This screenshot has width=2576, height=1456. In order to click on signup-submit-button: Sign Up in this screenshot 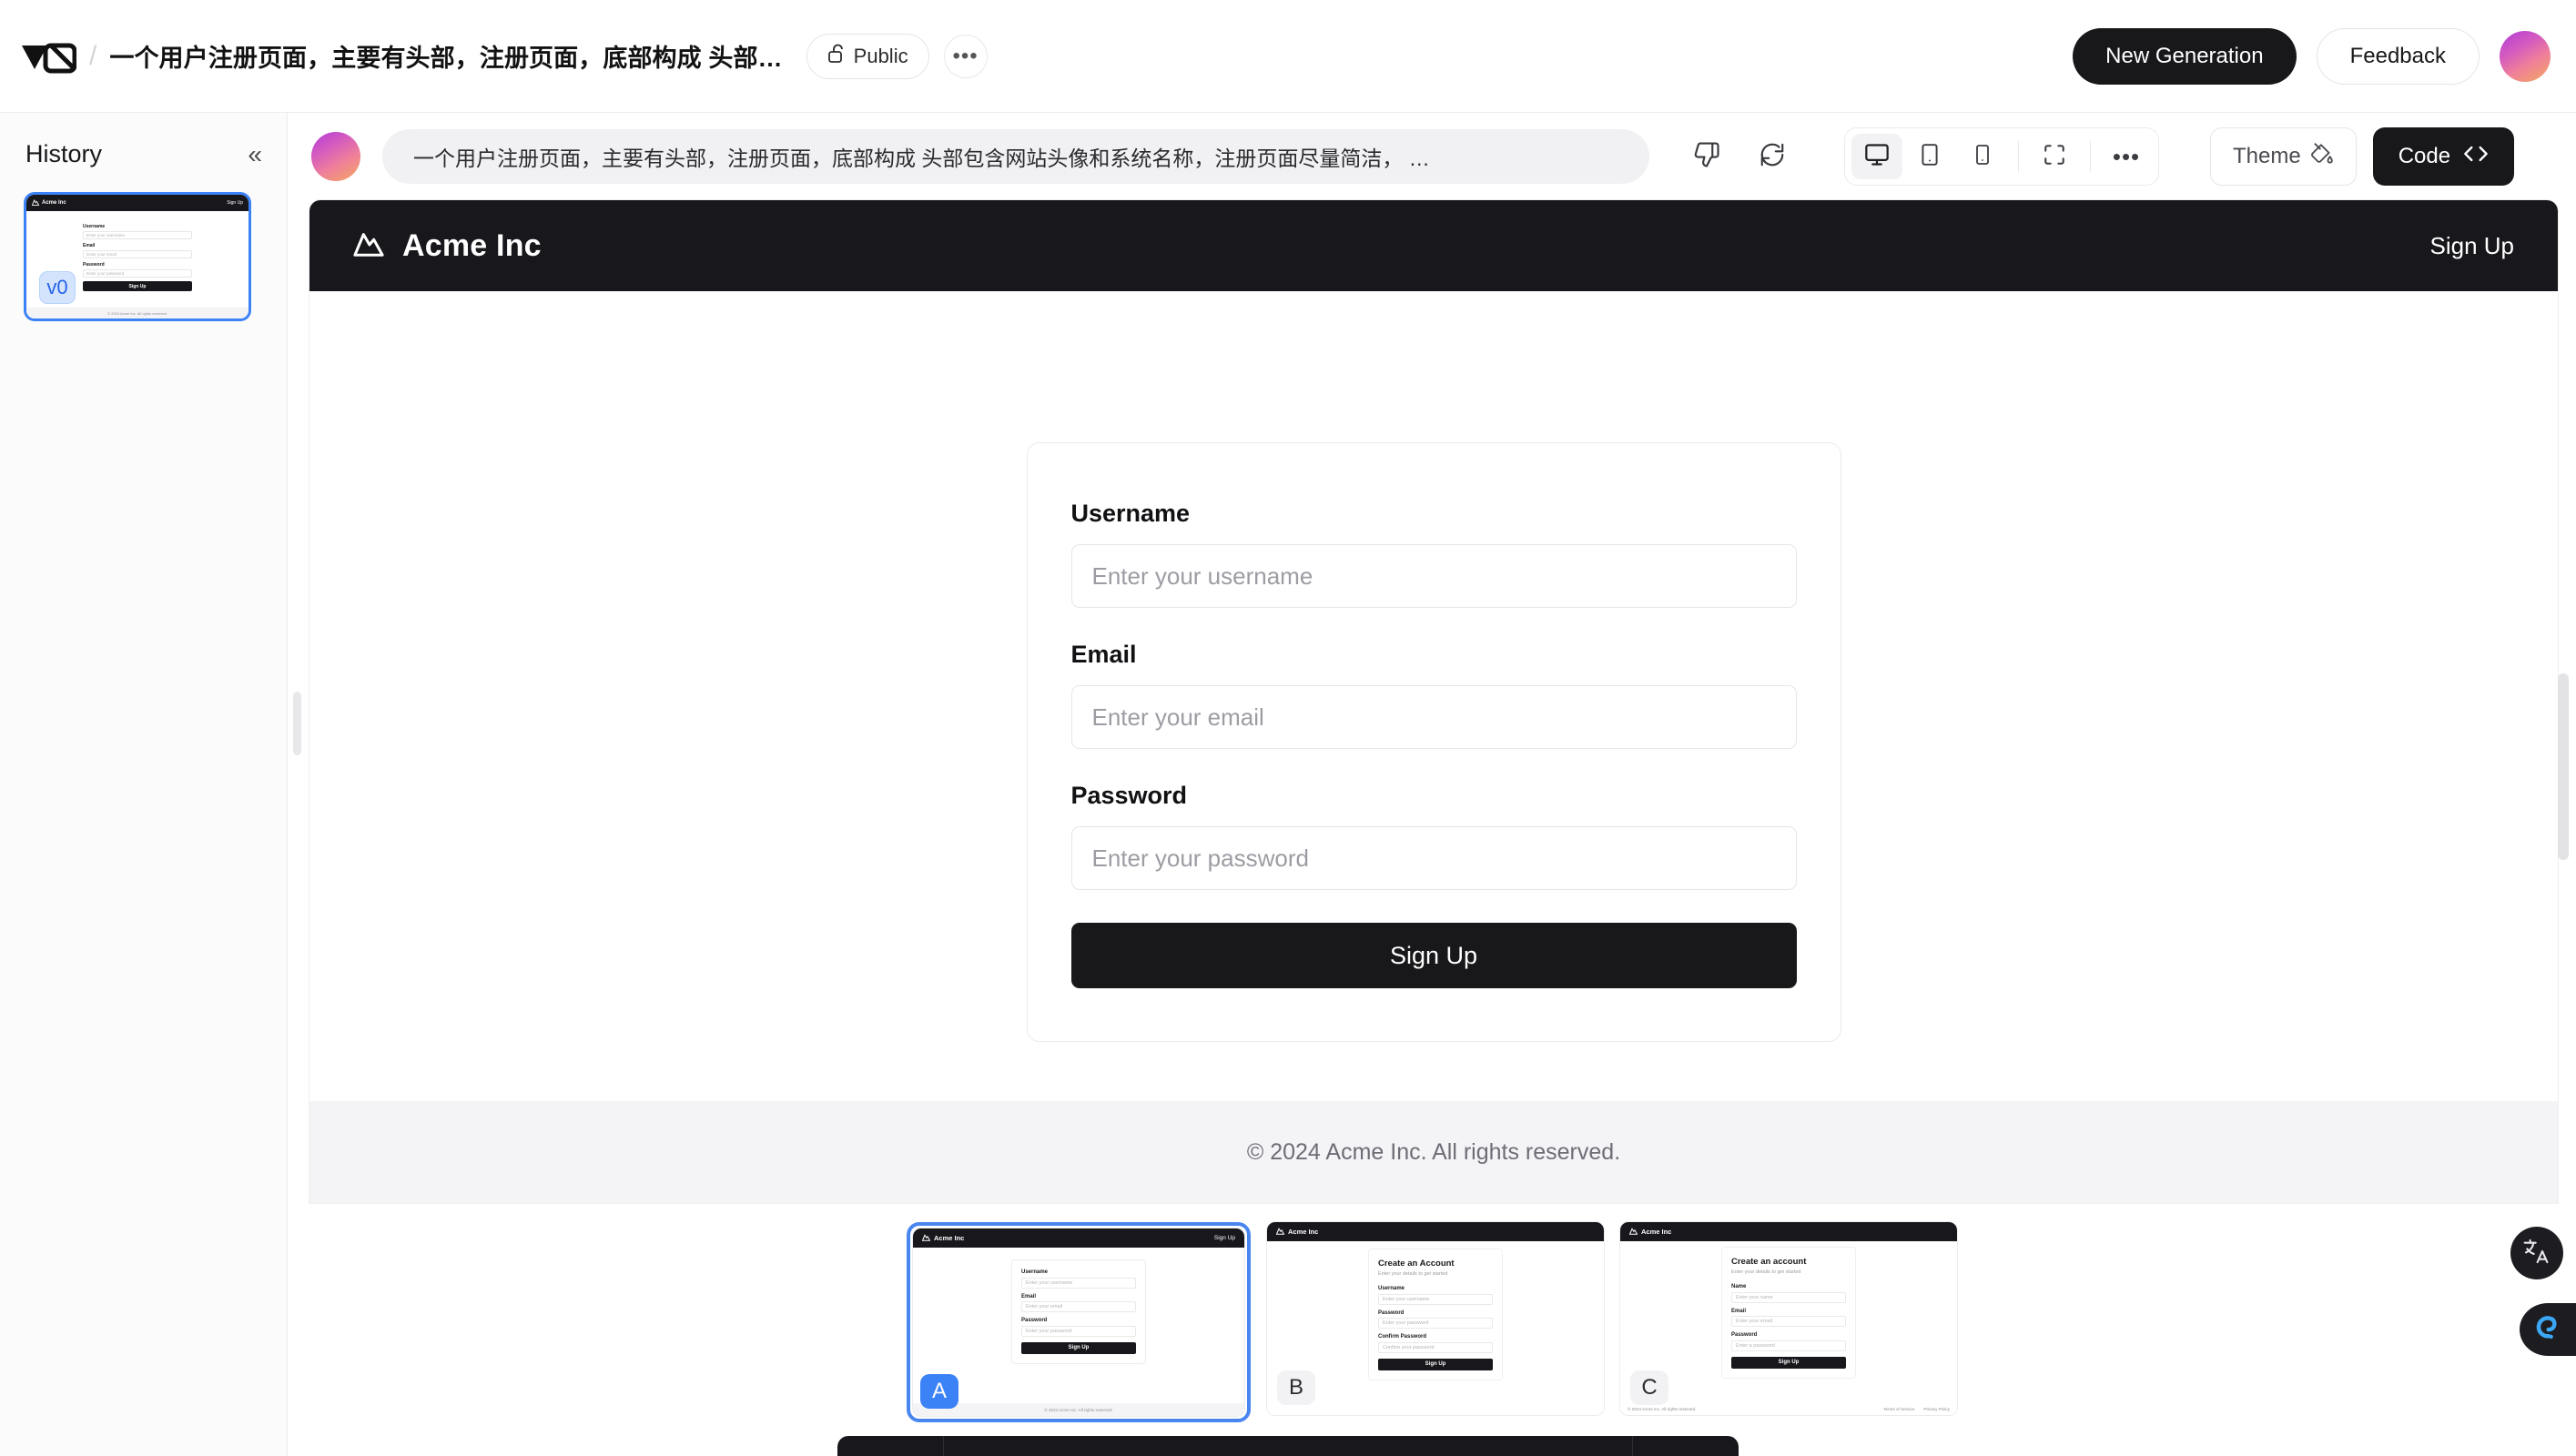, I will do `click(1433, 955)`.